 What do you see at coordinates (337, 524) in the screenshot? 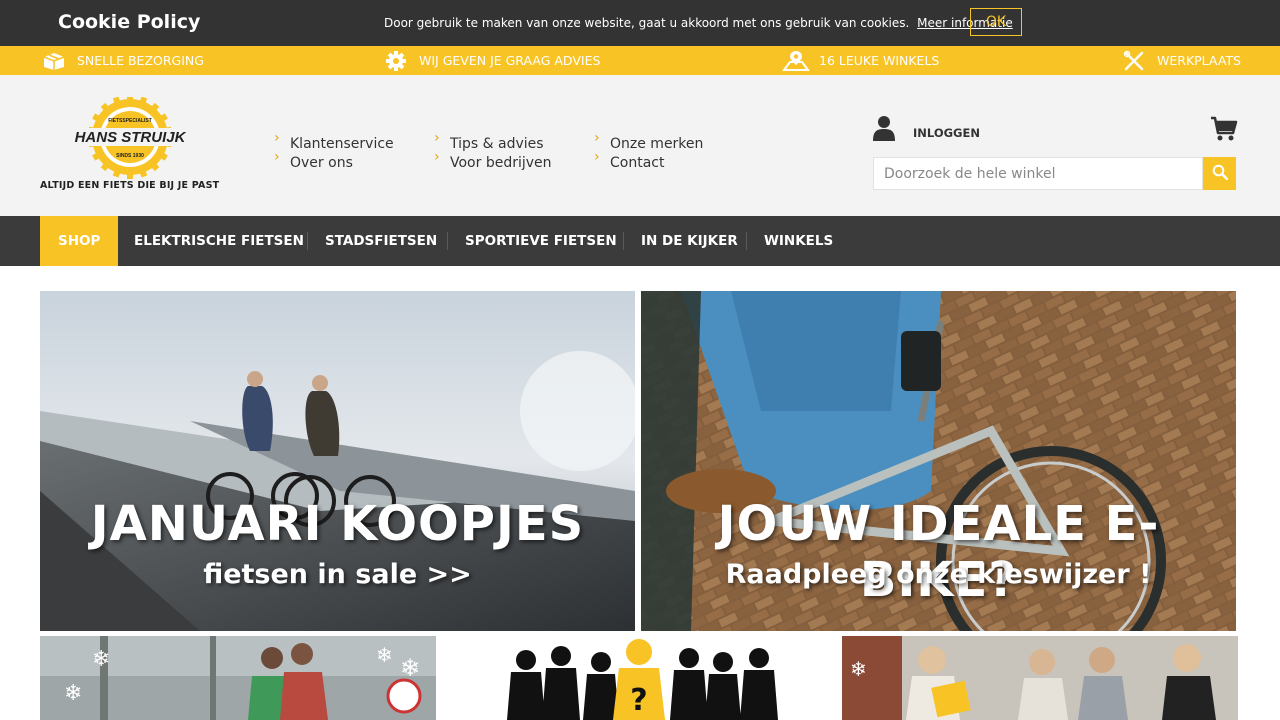
I see `banner-title: JANUARI KOOPJES` at bounding box center [337, 524].